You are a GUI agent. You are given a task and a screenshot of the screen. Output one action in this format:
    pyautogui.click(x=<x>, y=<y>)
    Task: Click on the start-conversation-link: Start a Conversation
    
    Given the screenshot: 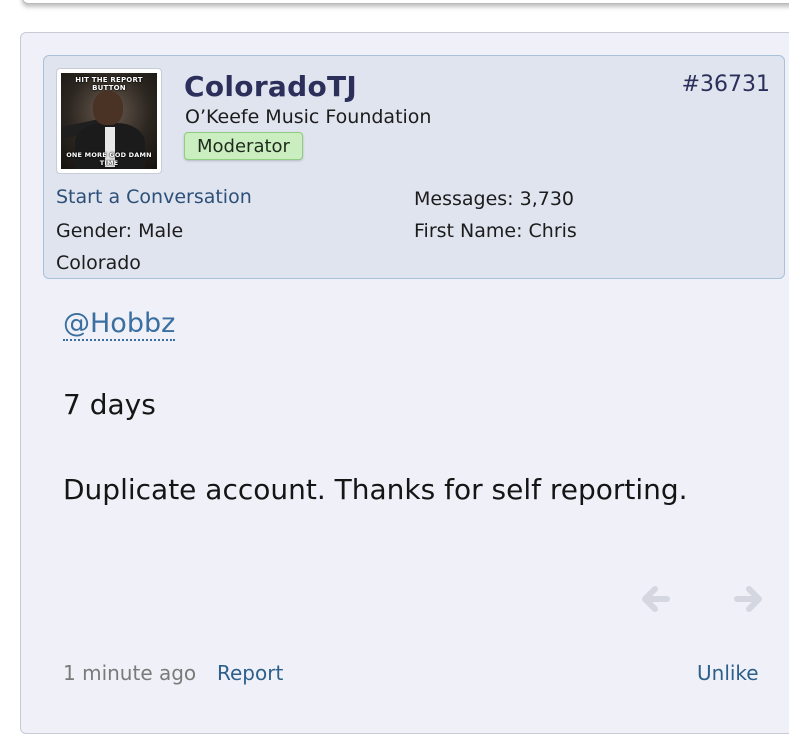 What is the action you would take?
    pyautogui.click(x=154, y=197)
    